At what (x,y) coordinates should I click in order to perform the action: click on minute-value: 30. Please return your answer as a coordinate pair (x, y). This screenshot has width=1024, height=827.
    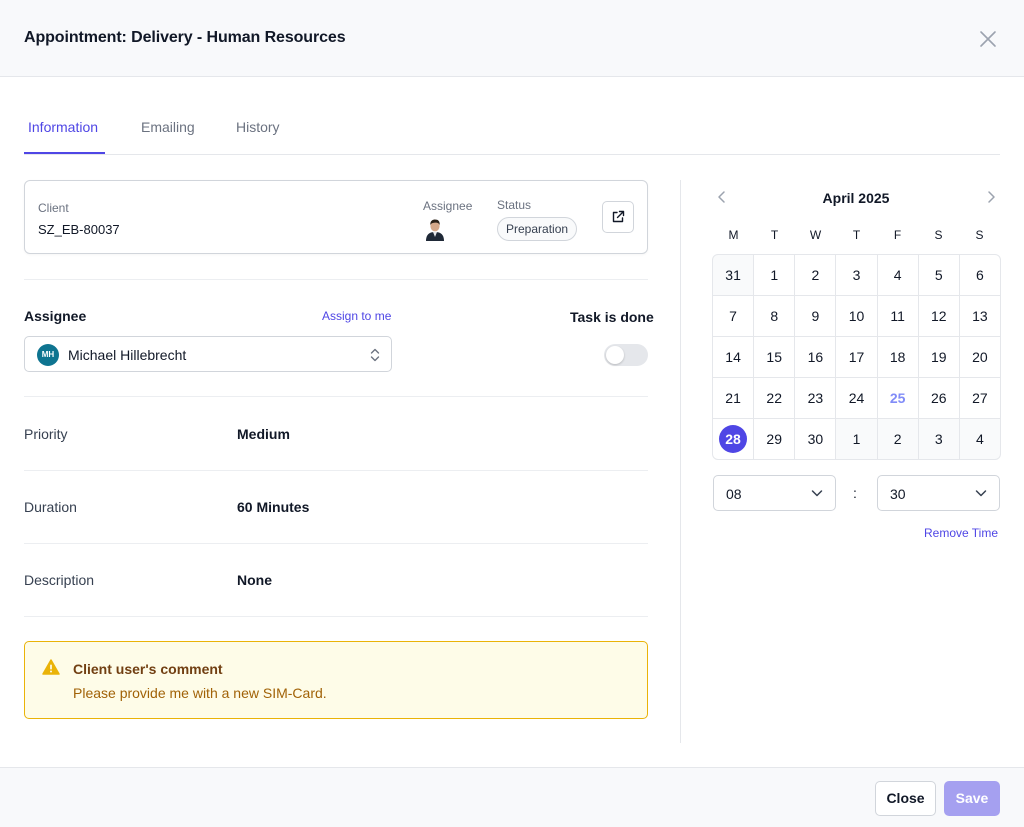
    Looking at the image, I should click on (898, 494).